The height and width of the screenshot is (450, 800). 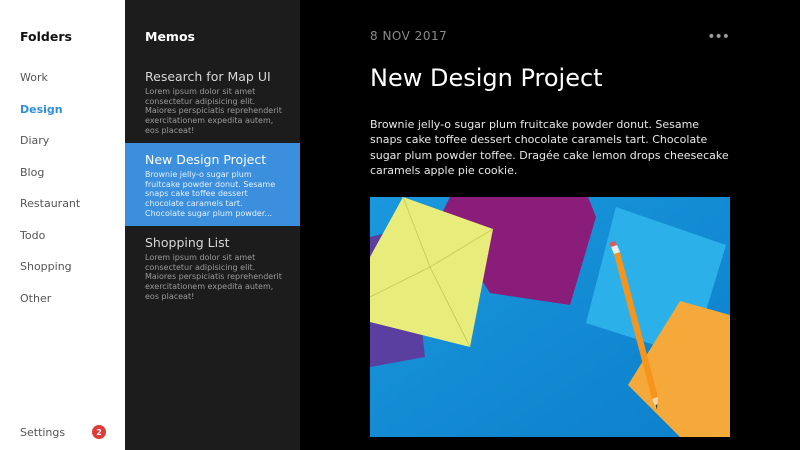 I want to click on folders-title: Folders, so click(x=46, y=36).